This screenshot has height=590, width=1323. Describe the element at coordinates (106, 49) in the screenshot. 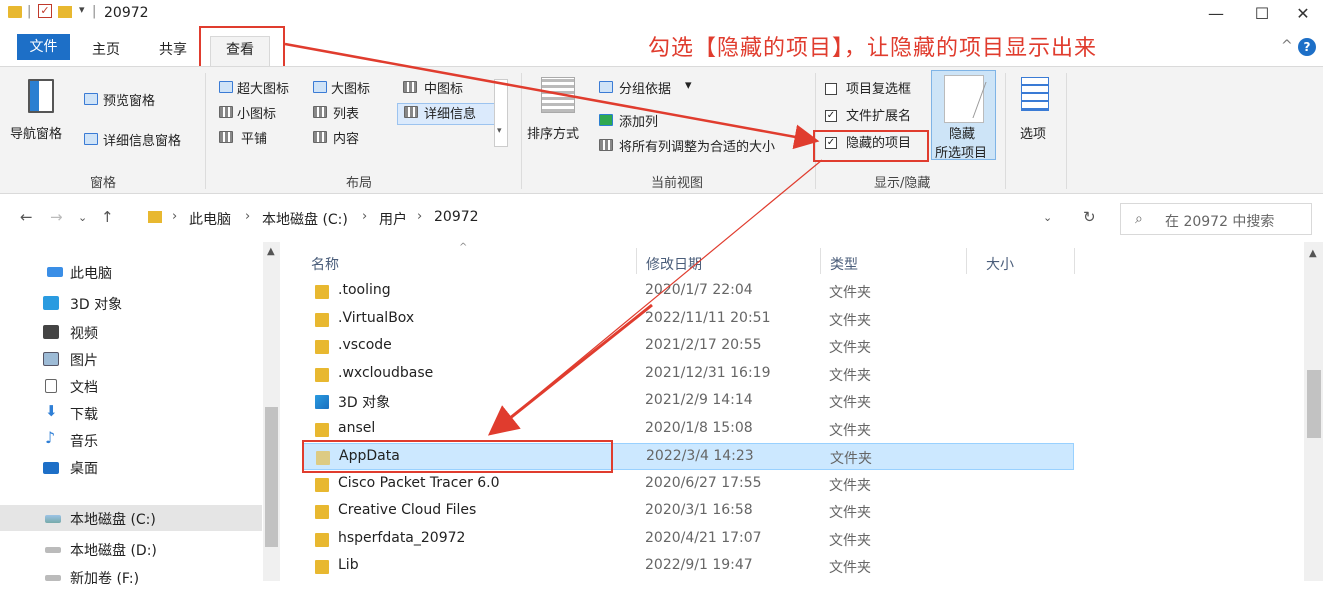

I see `tab-home: 主页` at that location.